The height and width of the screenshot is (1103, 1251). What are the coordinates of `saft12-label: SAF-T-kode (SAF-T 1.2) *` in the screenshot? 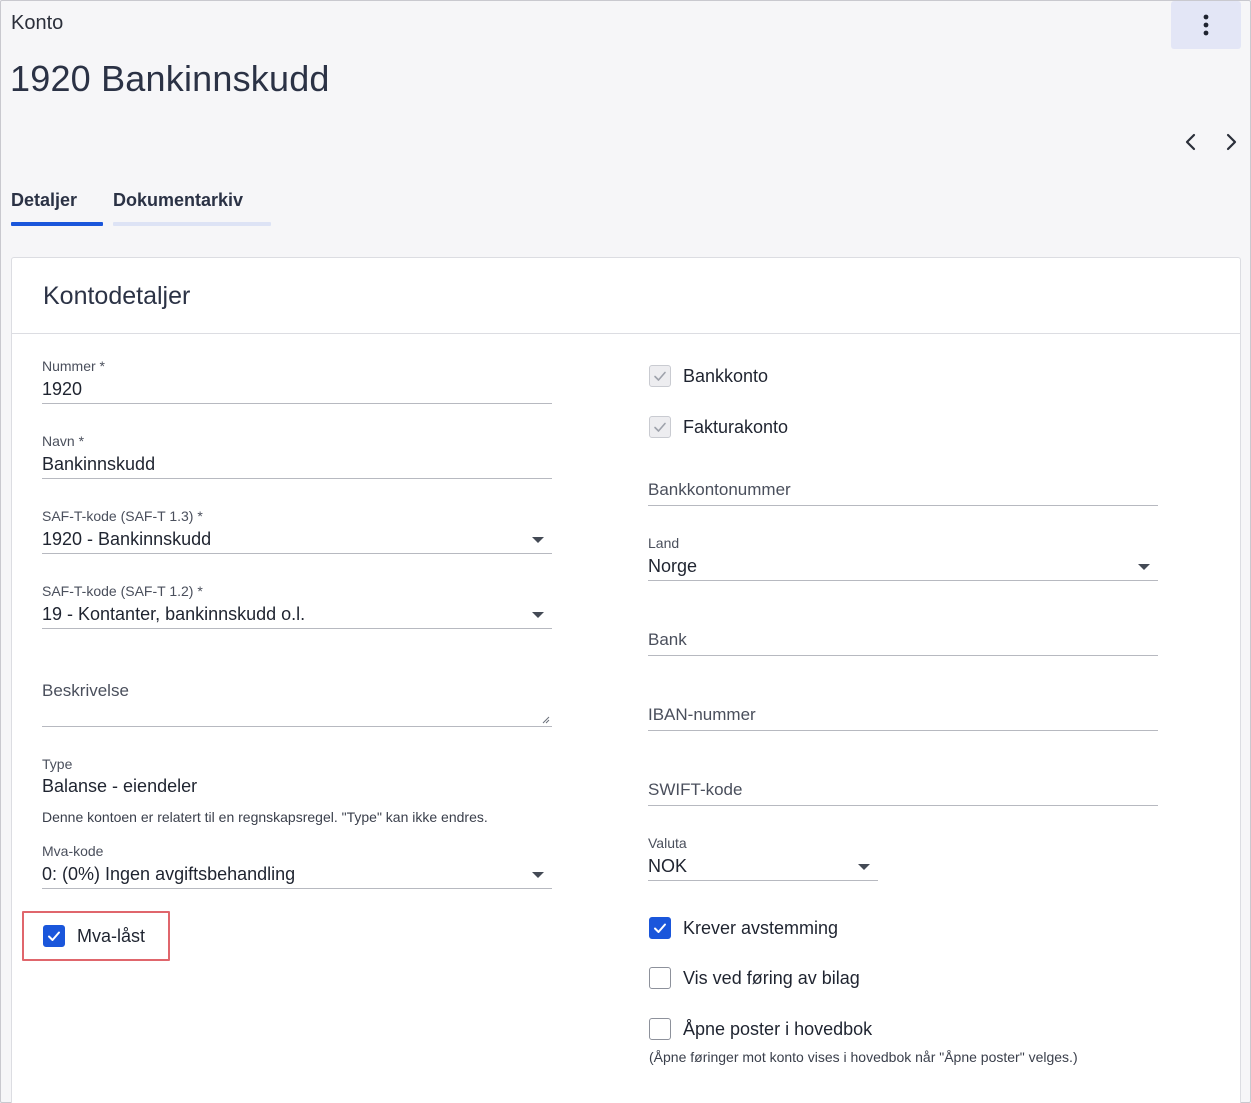 It's located at (122, 591).